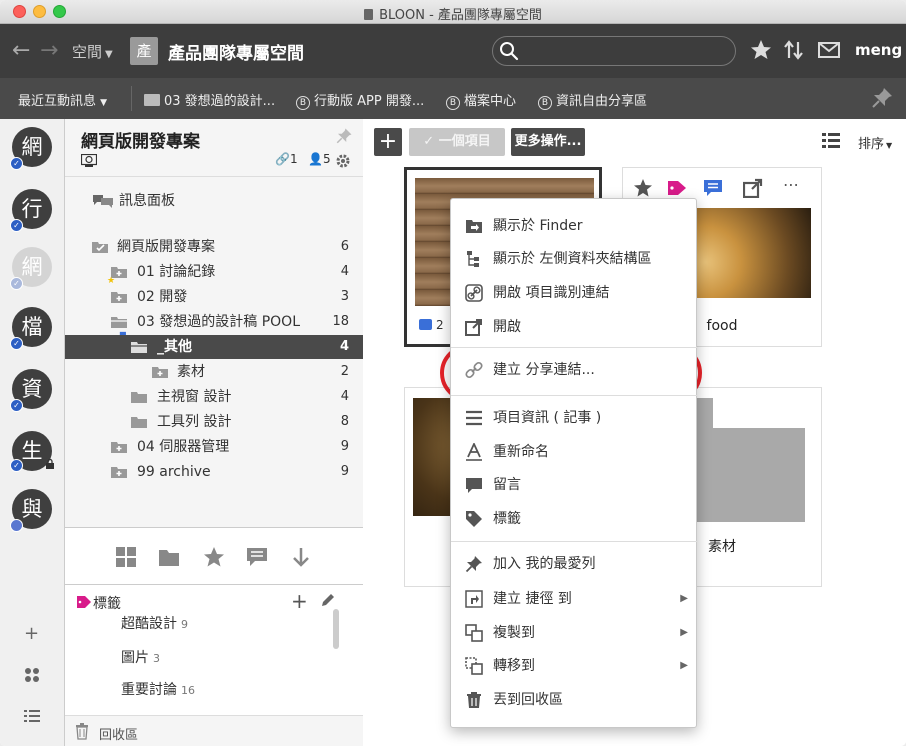  Describe the element at coordinates (574, 519) in the screenshot. I see `menu-item-tag: 標籤` at that location.